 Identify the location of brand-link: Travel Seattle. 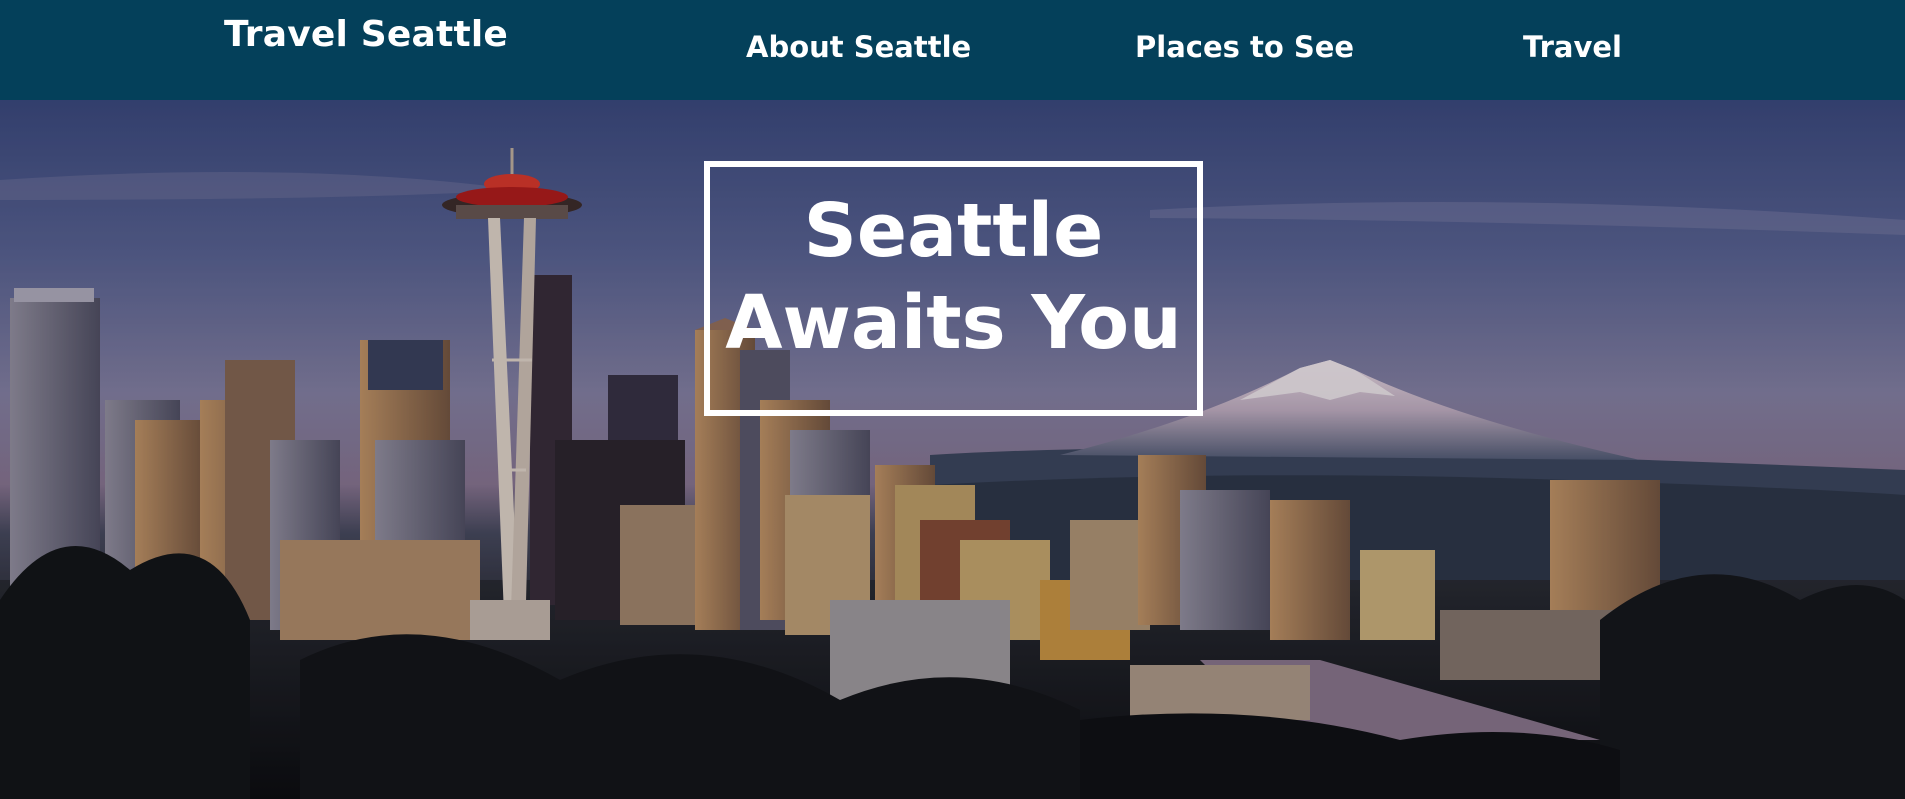
(366, 34).